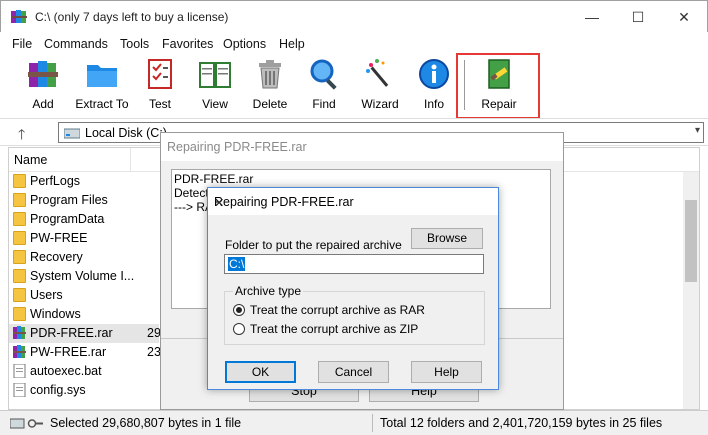  I want to click on file-name: PDR-FREE.rar, so click(71, 333).